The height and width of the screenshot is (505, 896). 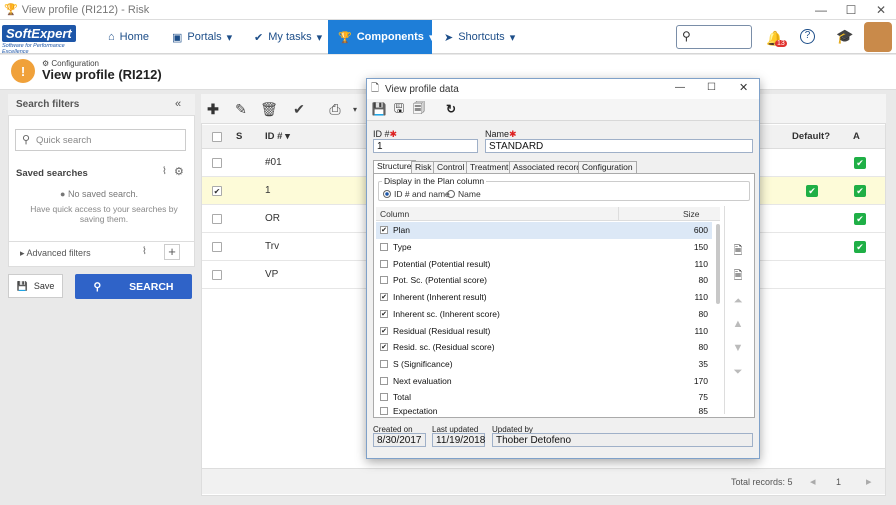 What do you see at coordinates (394, 166) in the screenshot?
I see `tab-structure: Structure` at bounding box center [394, 166].